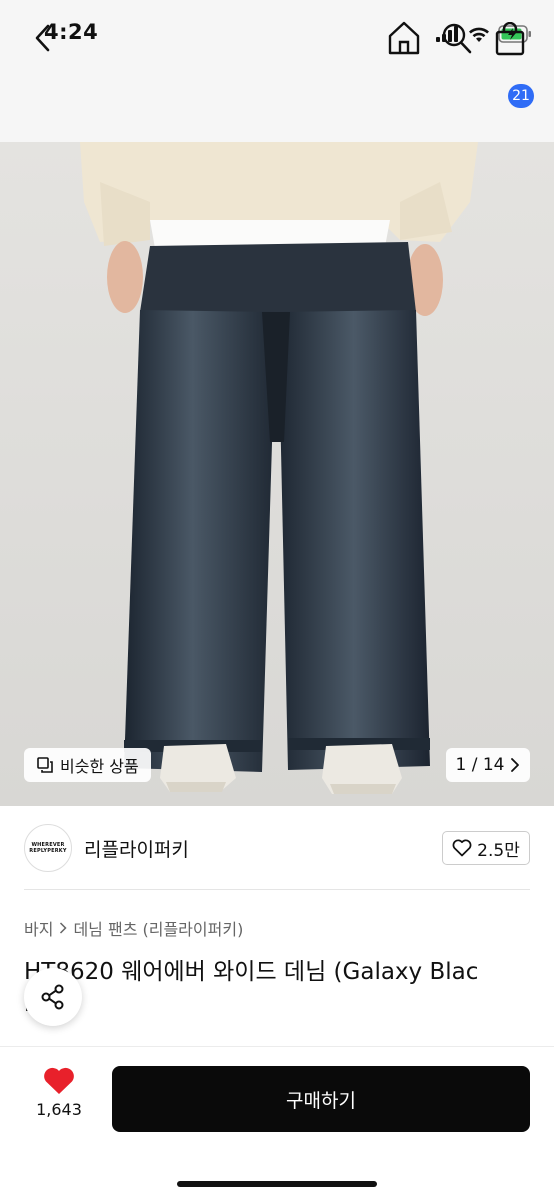  What do you see at coordinates (38, 928) in the screenshot?
I see `breadcrumb-category: 바지` at bounding box center [38, 928].